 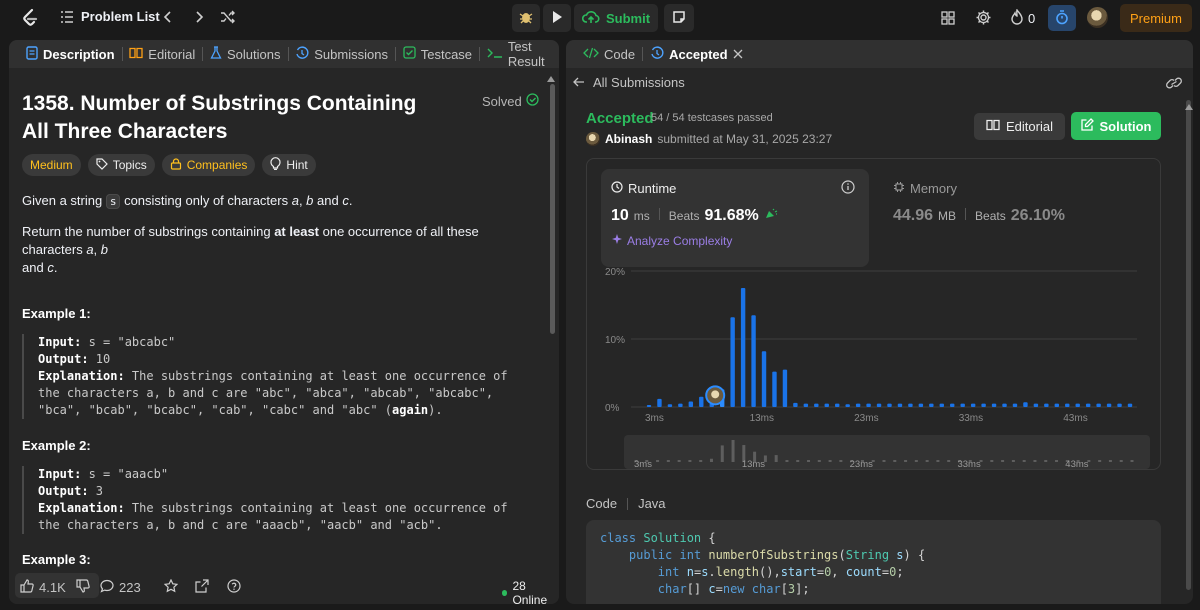 What do you see at coordinates (526, 54) in the screenshot?
I see `tab-test-result-label: Test Result` at bounding box center [526, 54].